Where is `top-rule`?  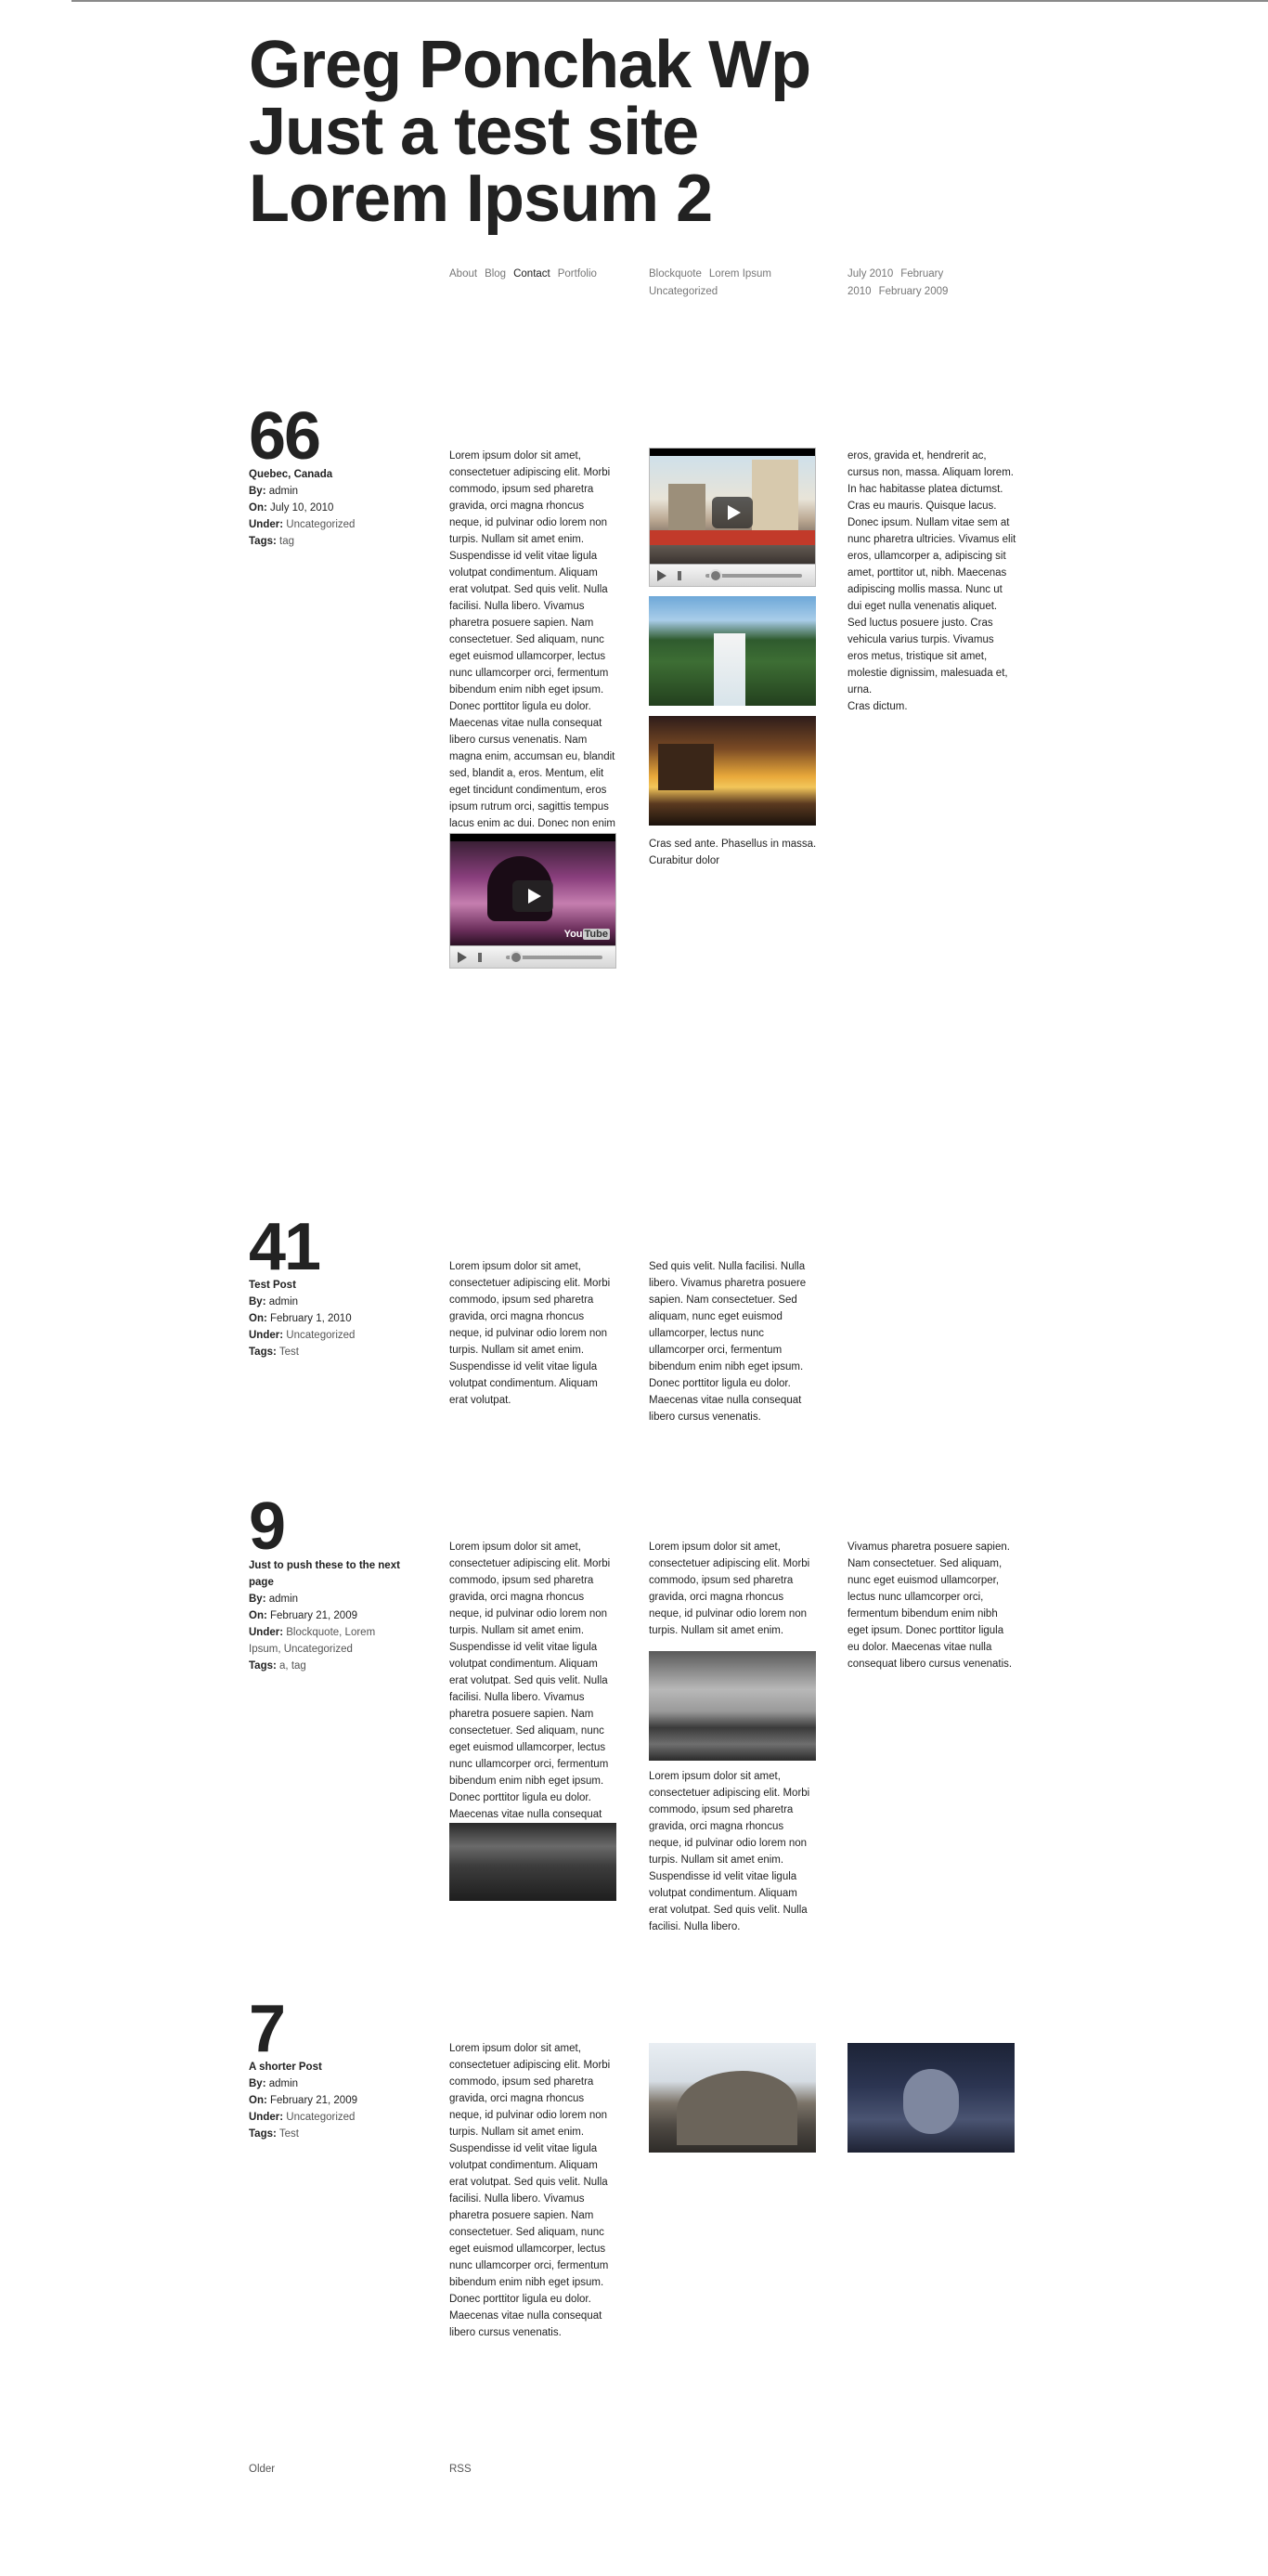 top-rule is located at coordinates (669, 1).